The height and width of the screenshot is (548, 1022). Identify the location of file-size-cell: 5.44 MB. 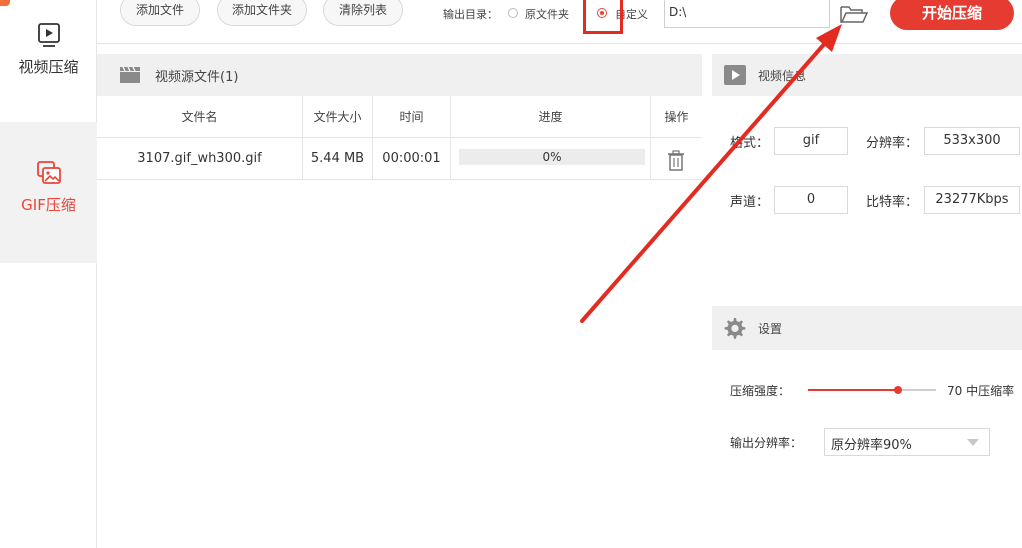
(338, 159).